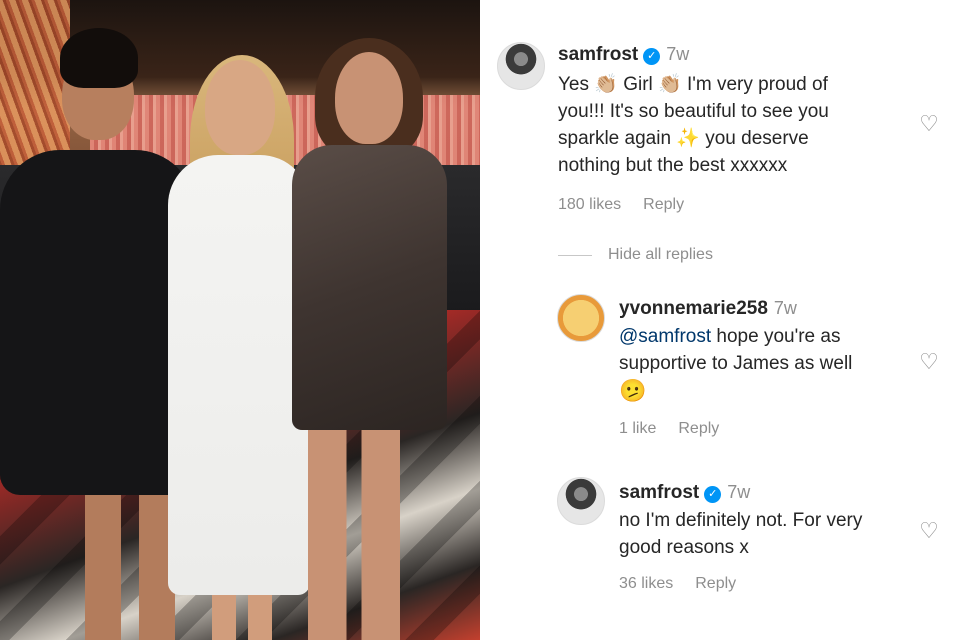 The height and width of the screenshot is (640, 960). Describe the element at coordinates (99, 58) in the screenshot. I see `person-left-hair` at that location.